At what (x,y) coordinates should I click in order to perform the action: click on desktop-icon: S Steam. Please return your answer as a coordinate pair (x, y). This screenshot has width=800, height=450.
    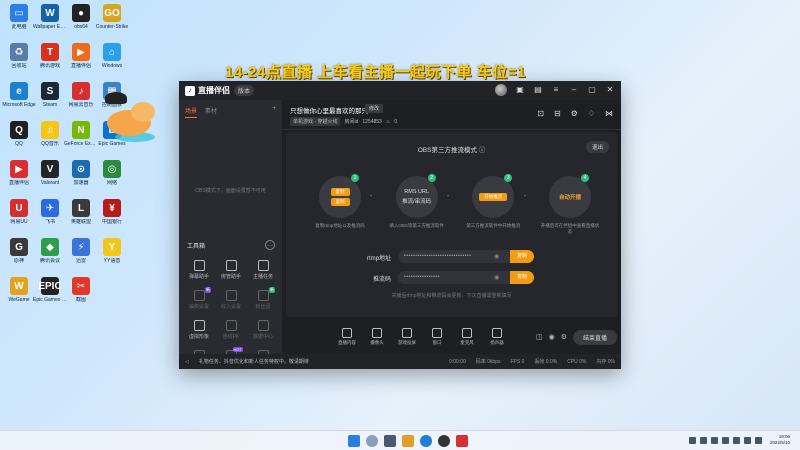
    Looking at the image, I should click on (50, 95).